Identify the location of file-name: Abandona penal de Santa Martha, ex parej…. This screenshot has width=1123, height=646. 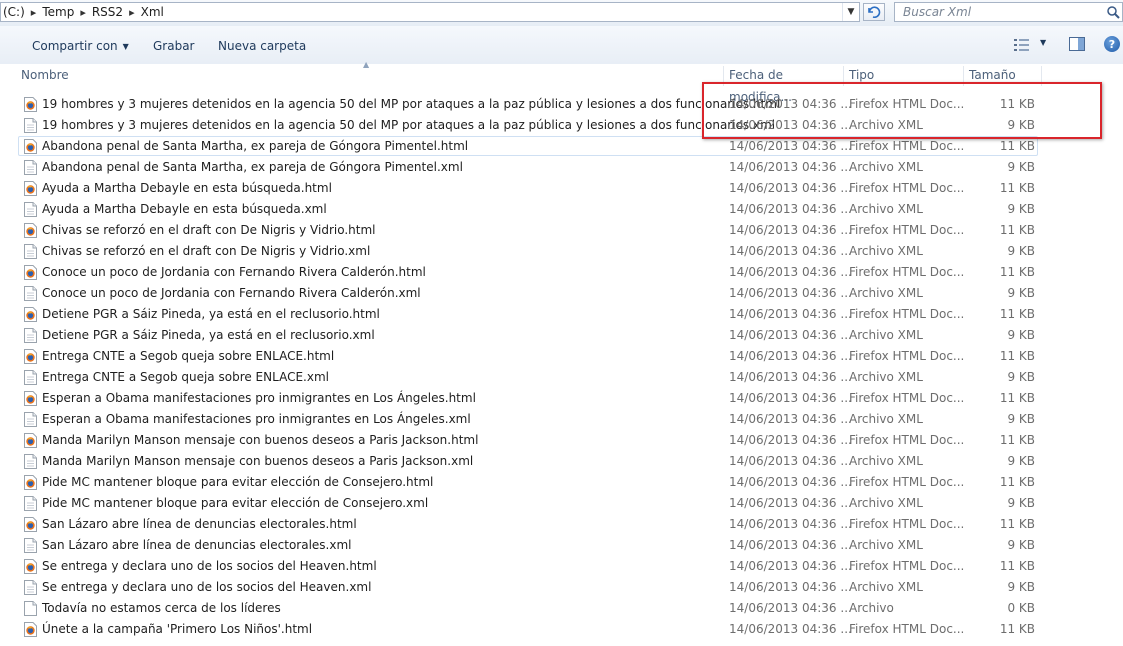
(252, 167).